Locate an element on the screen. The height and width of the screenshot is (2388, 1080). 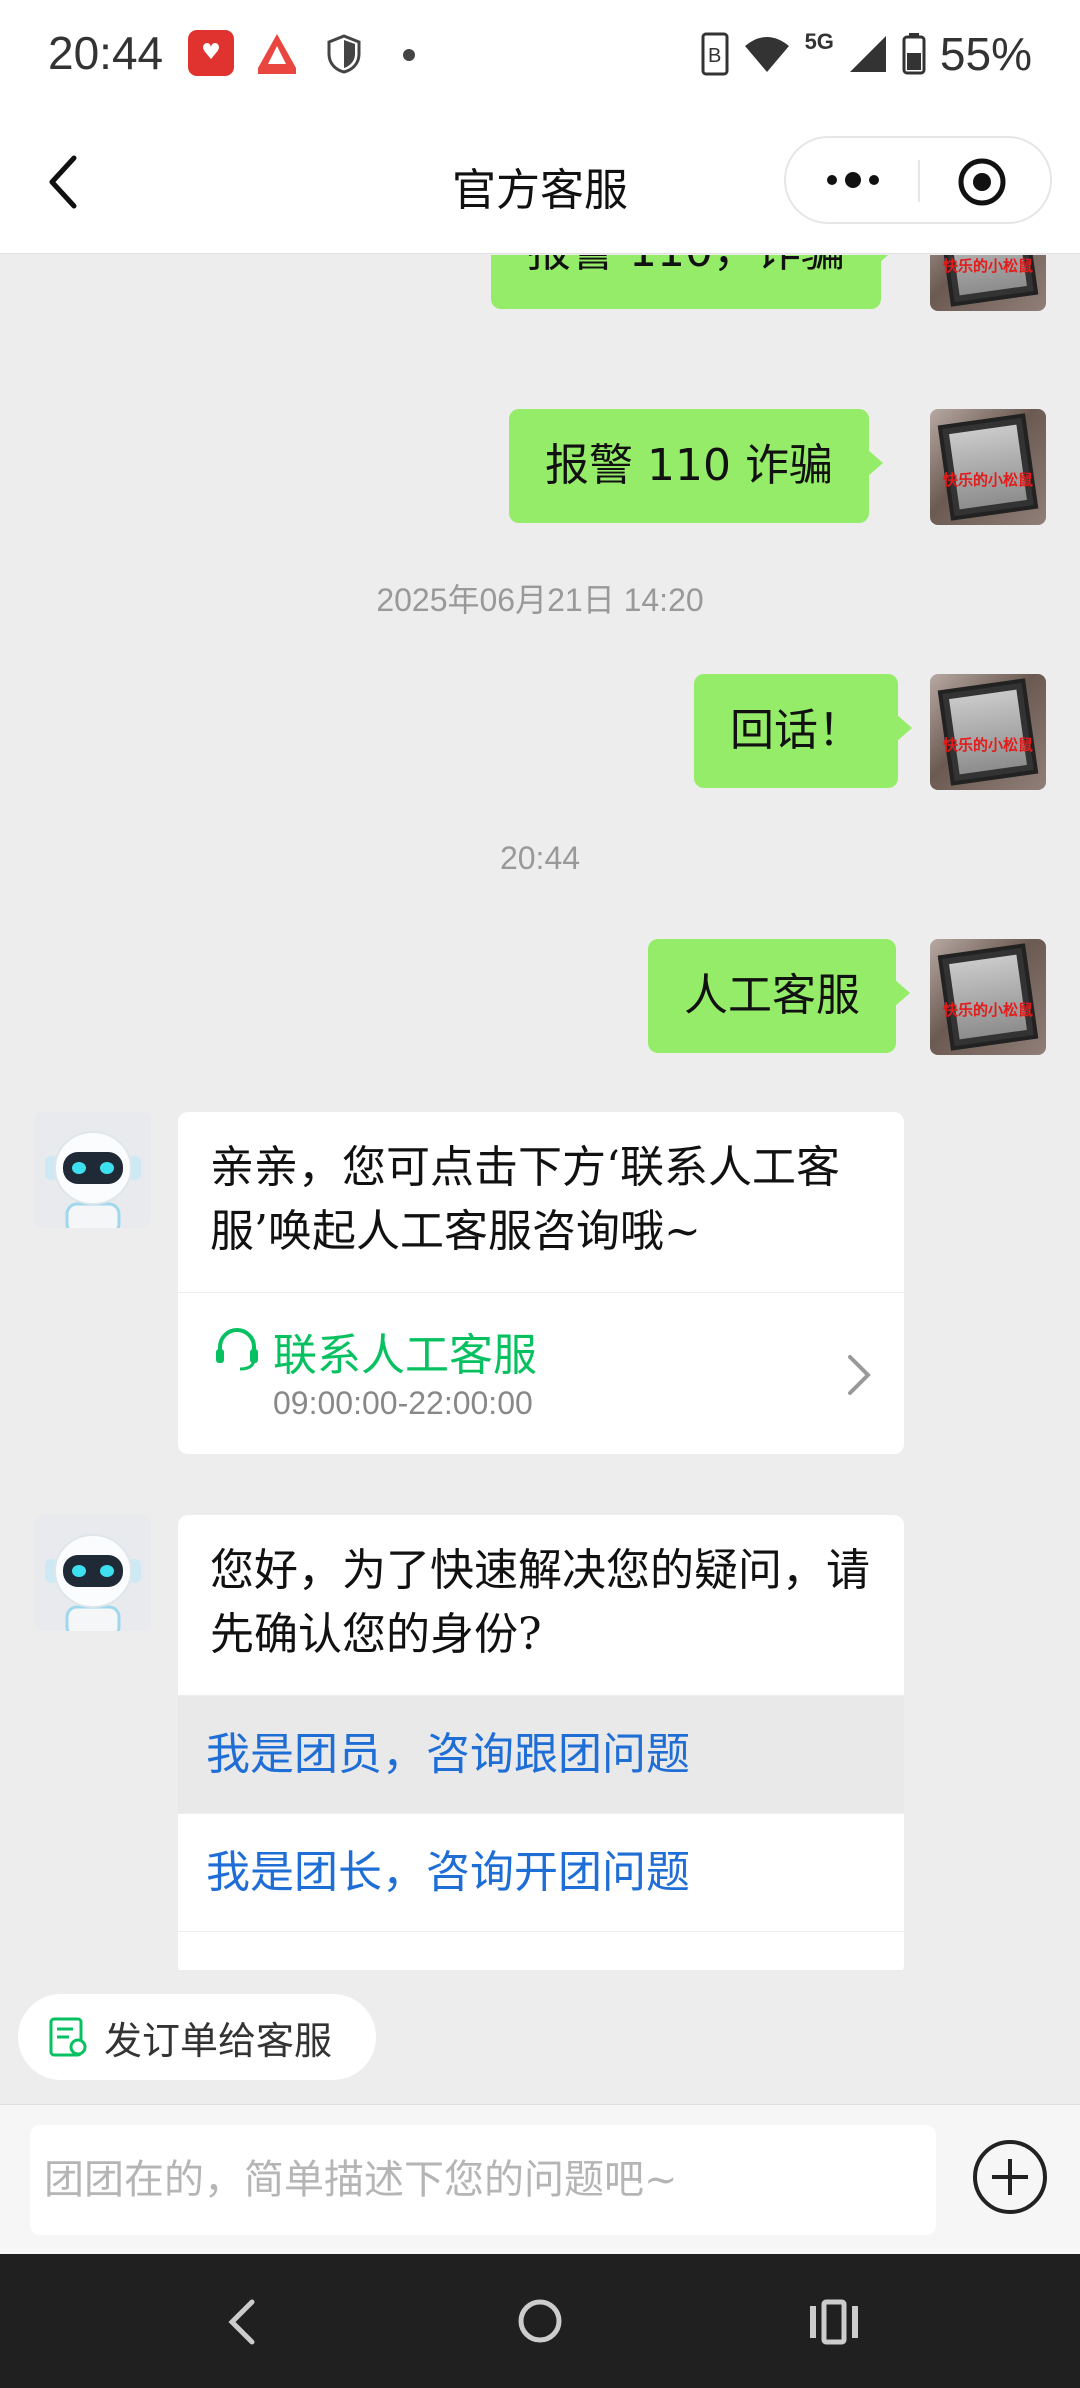
status-bar: 20:44 ♥ B 5G 55% is located at coordinates (540, 54).